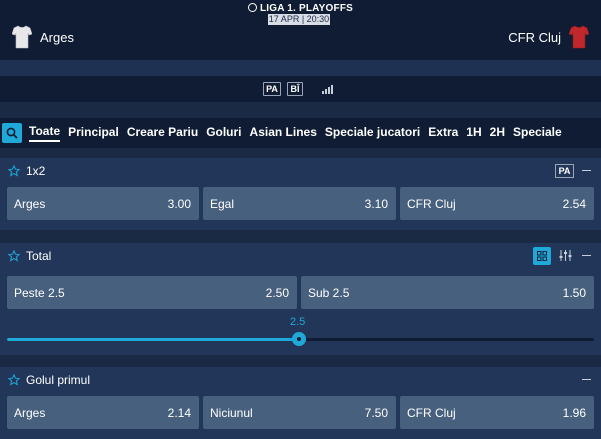  What do you see at coordinates (93, 133) in the screenshot?
I see `tab-principal: Principal` at bounding box center [93, 133].